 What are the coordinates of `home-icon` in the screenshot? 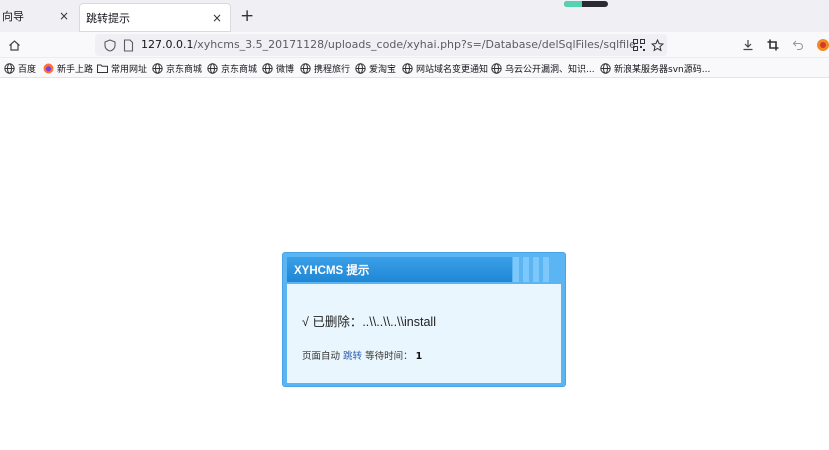 It's located at (14, 45).